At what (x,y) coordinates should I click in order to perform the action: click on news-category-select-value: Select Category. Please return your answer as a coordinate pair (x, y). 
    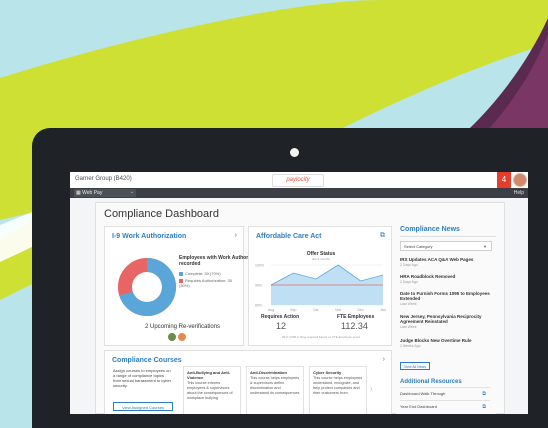
    Looking at the image, I should click on (418, 246).